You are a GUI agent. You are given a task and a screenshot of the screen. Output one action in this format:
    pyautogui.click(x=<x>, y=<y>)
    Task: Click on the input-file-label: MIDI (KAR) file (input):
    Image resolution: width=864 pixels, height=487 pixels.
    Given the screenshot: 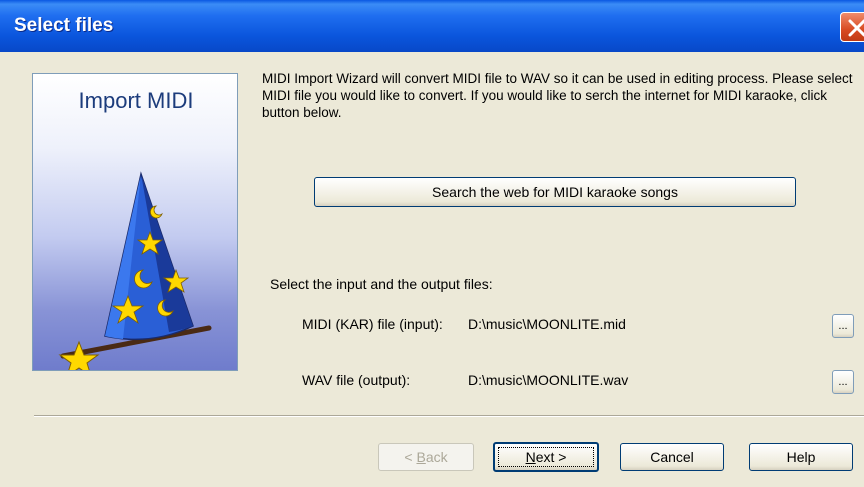 What is the action you would take?
    pyautogui.click(x=372, y=324)
    